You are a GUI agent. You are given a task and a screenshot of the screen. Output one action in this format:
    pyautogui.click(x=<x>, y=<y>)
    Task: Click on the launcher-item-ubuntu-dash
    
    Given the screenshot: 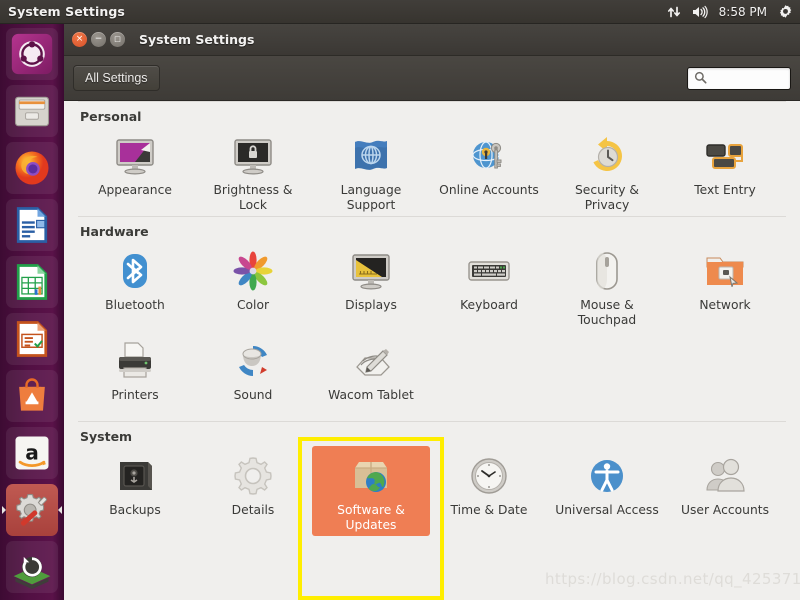 What is the action you would take?
    pyautogui.click(x=32, y=54)
    